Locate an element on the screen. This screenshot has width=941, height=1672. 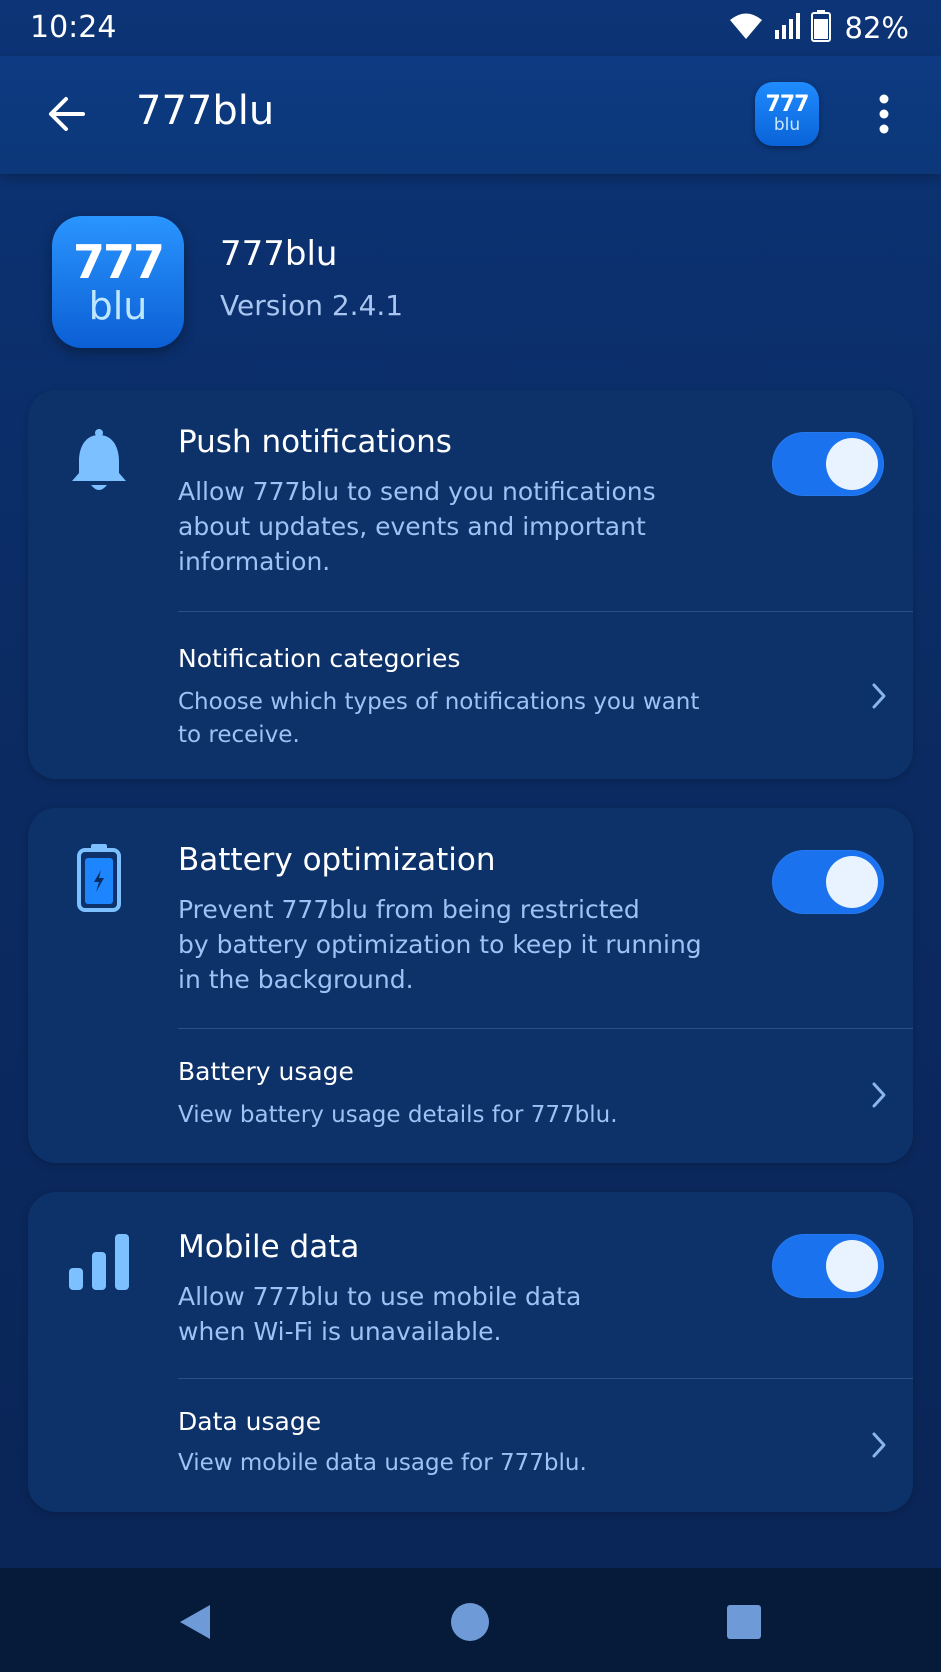
app-icon: 777 blu is located at coordinates (118, 282).